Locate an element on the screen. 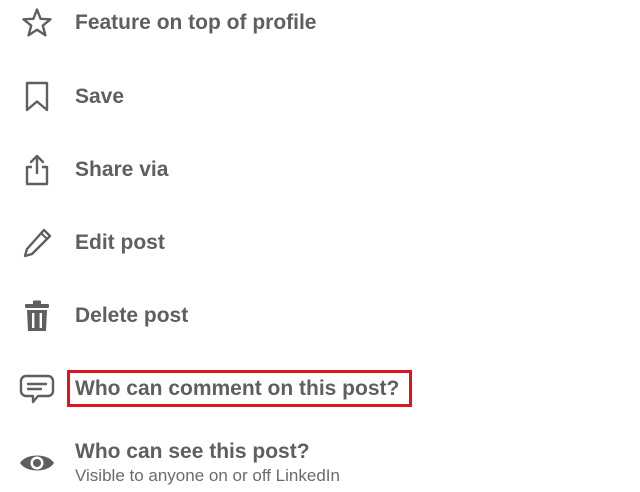 The width and height of the screenshot is (640, 492). menu-item-label: Delete post is located at coordinates (132, 315).